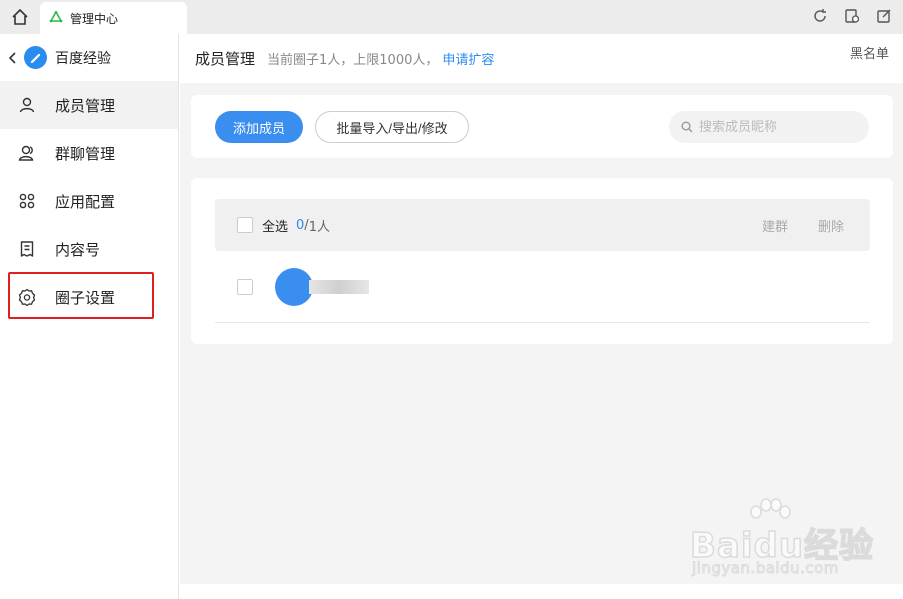 The image size is (903, 599). I want to click on home-icon, so click(20, 16).